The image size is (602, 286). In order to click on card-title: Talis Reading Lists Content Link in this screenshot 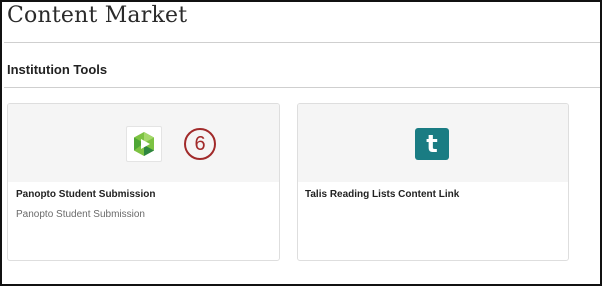, I will do `click(382, 195)`.